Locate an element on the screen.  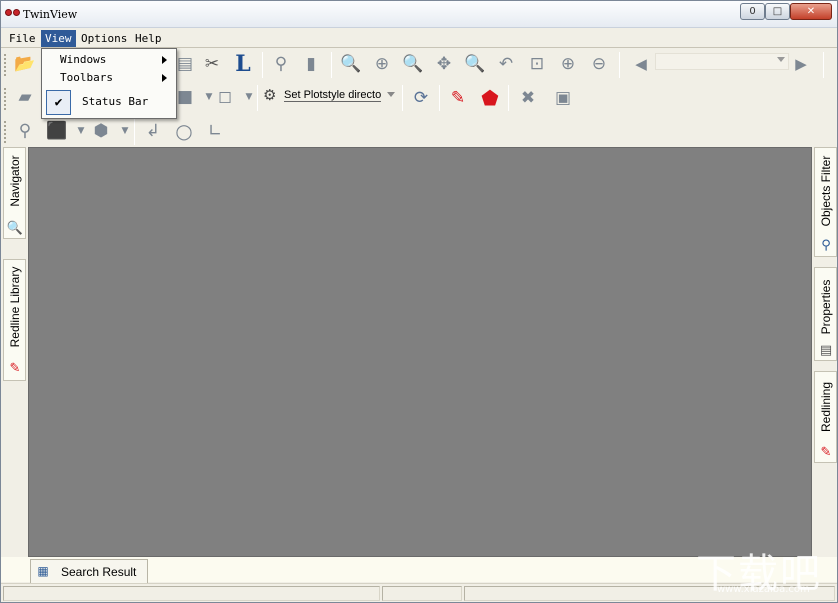
title-bar: TwinView 0 □ ✕ is located at coordinates (419, 14).